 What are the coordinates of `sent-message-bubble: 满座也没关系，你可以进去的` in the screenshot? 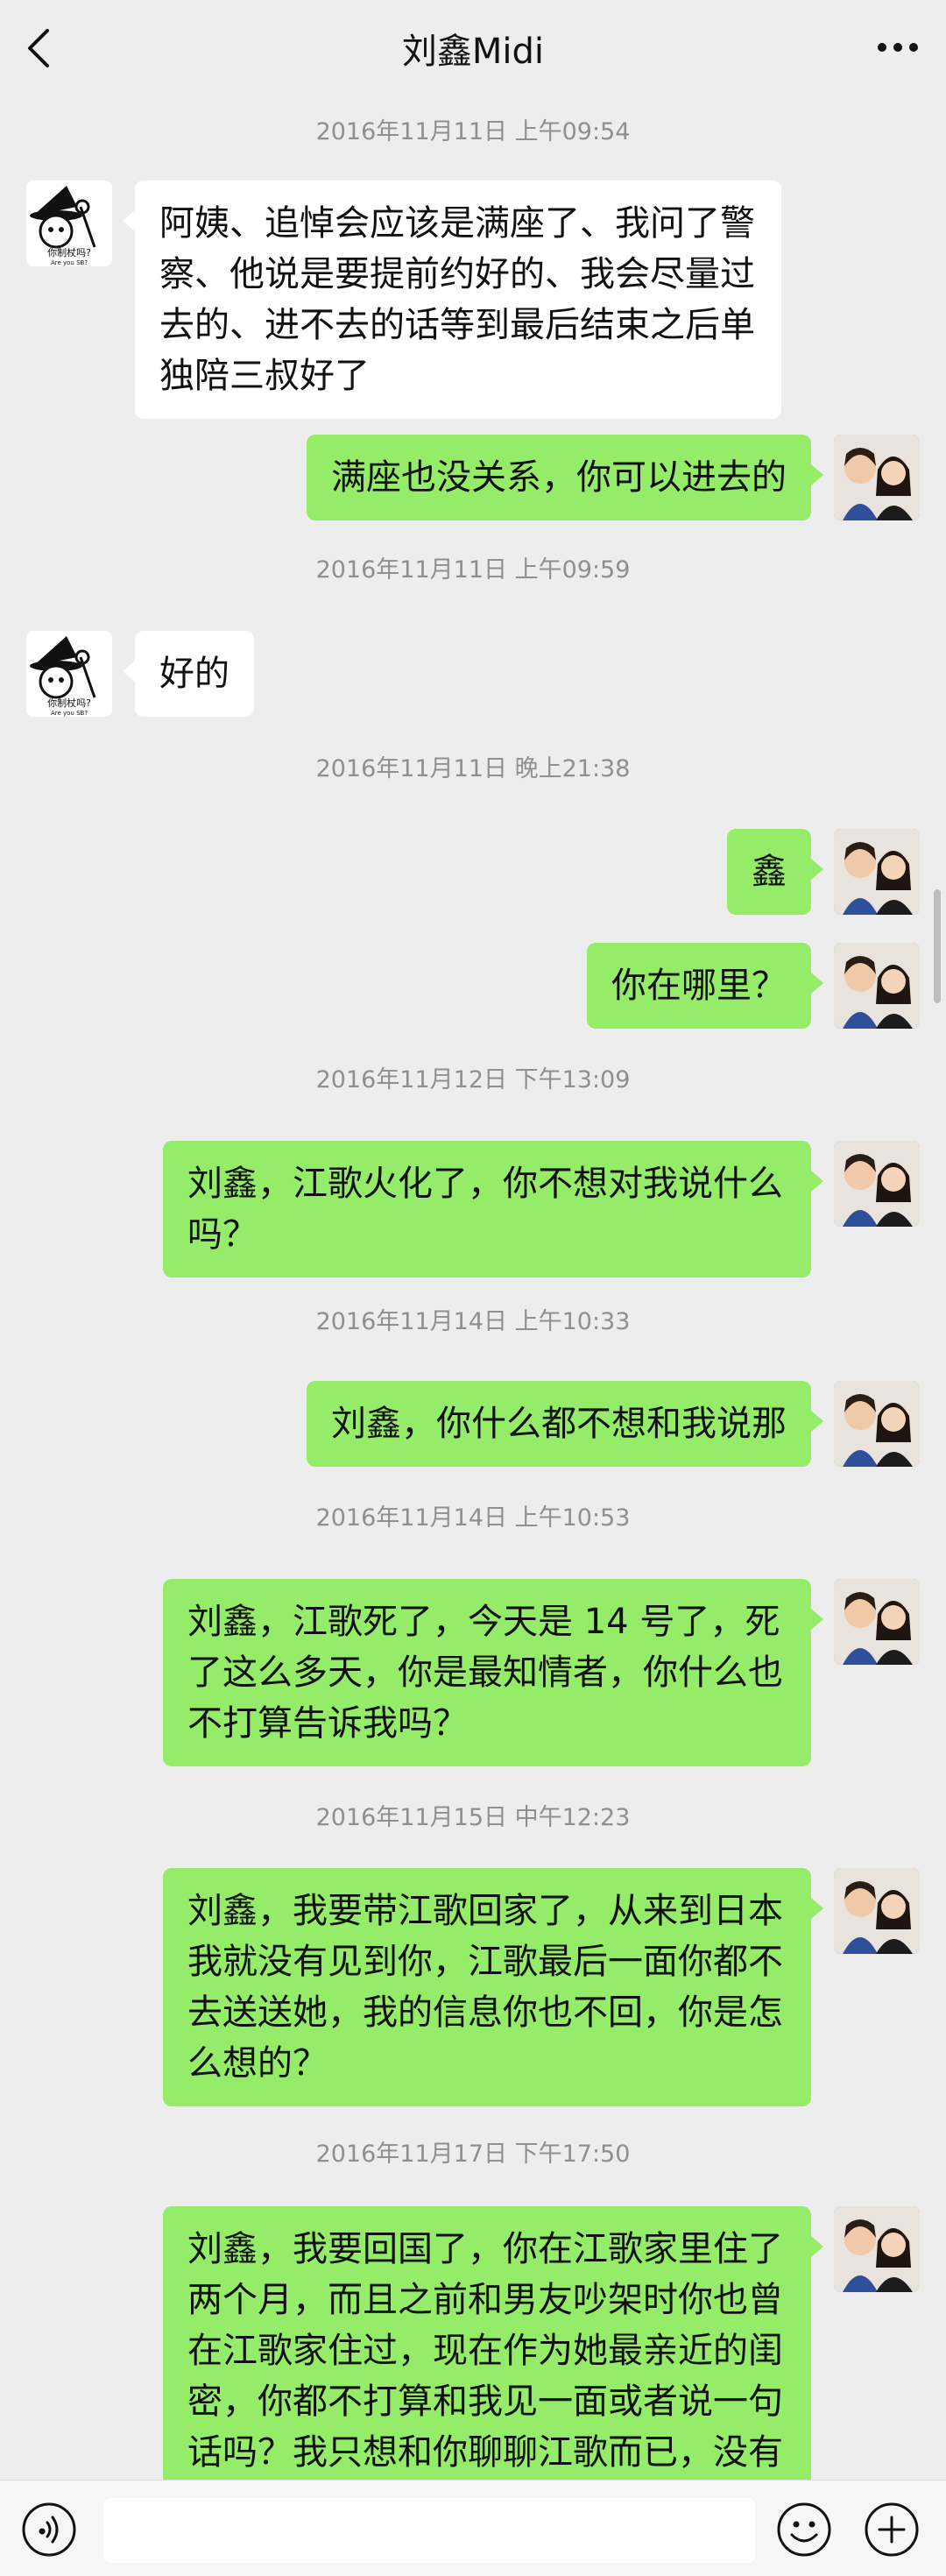 It's located at (565, 477).